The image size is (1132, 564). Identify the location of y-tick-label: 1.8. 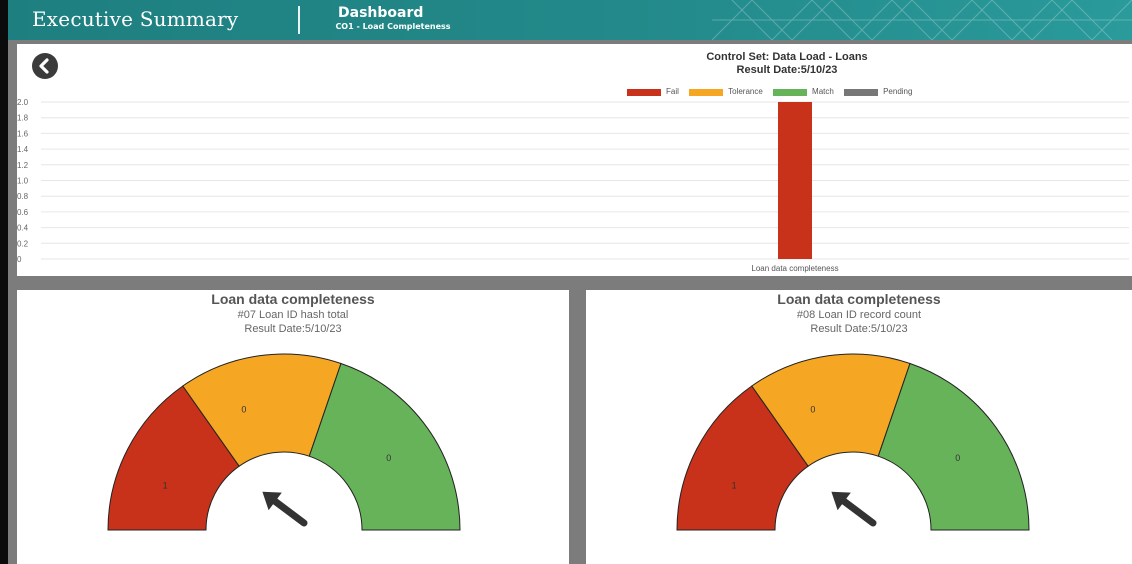
(23, 118).